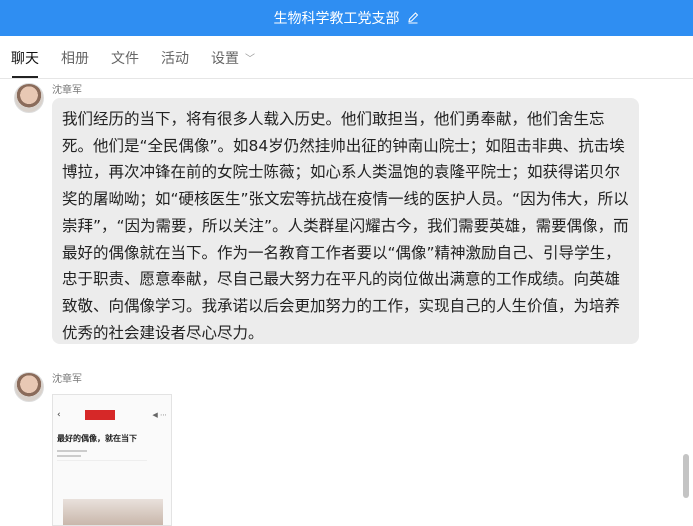 This screenshot has width=693, height=526. Describe the element at coordinates (686, 476) in the screenshot. I see `scrollbar` at that location.